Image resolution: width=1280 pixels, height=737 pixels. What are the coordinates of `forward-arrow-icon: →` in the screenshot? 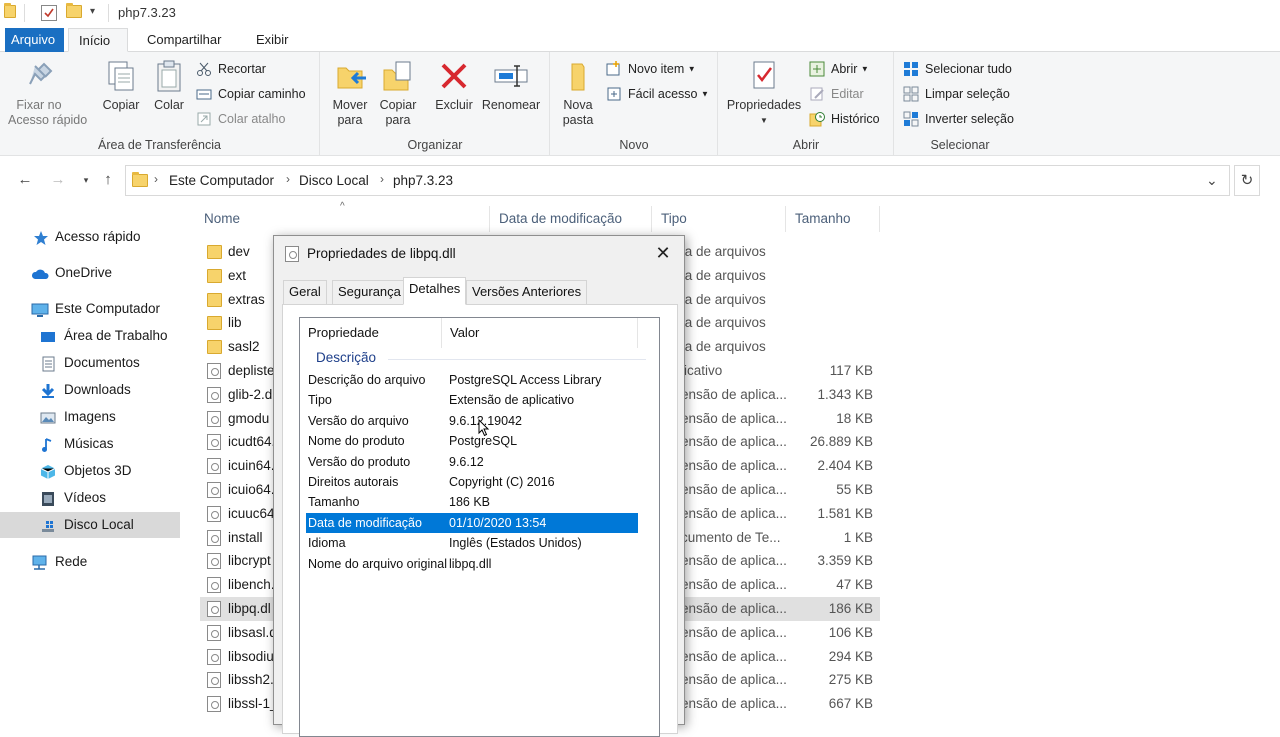 It's located at (58, 180).